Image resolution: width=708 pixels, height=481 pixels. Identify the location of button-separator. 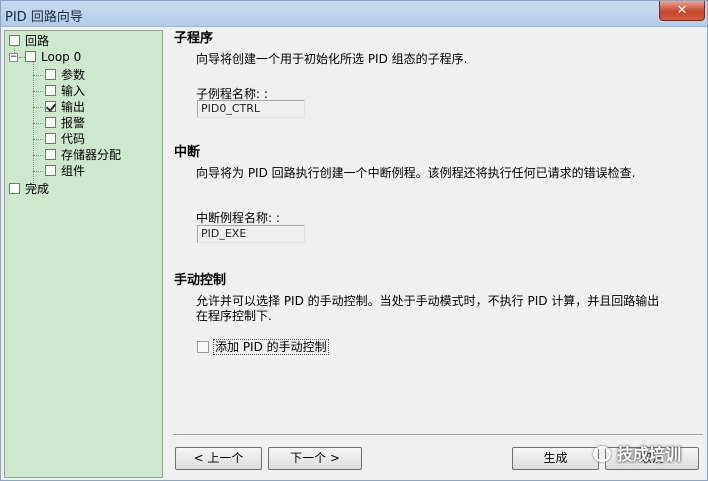
(438, 435).